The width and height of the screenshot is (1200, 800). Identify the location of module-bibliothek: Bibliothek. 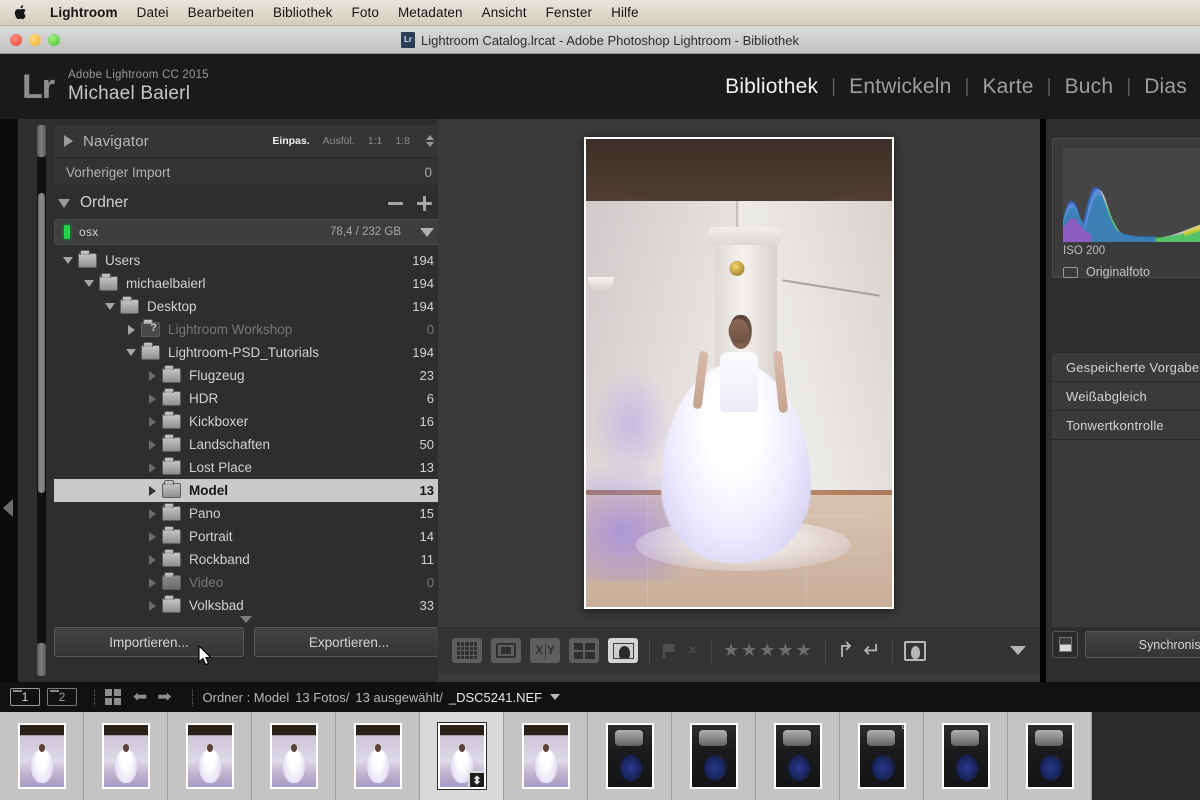
(771, 87).